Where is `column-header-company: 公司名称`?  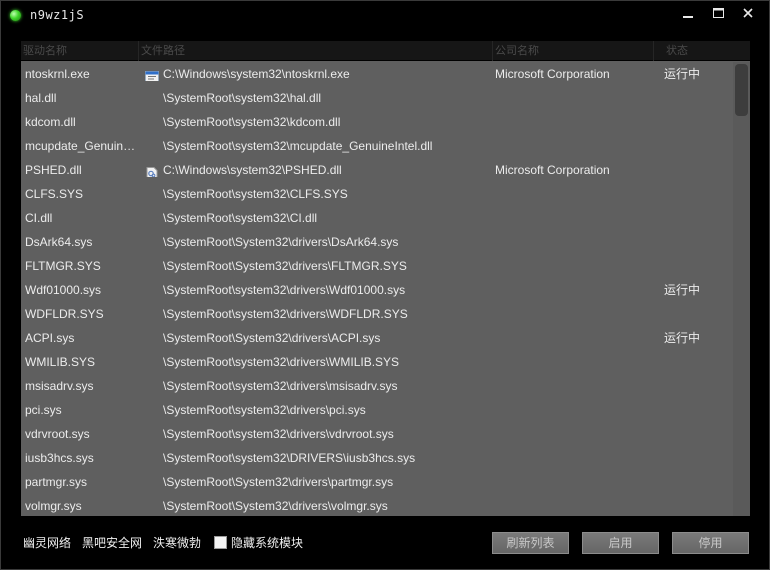
column-header-company: 公司名称 is located at coordinates (573, 51).